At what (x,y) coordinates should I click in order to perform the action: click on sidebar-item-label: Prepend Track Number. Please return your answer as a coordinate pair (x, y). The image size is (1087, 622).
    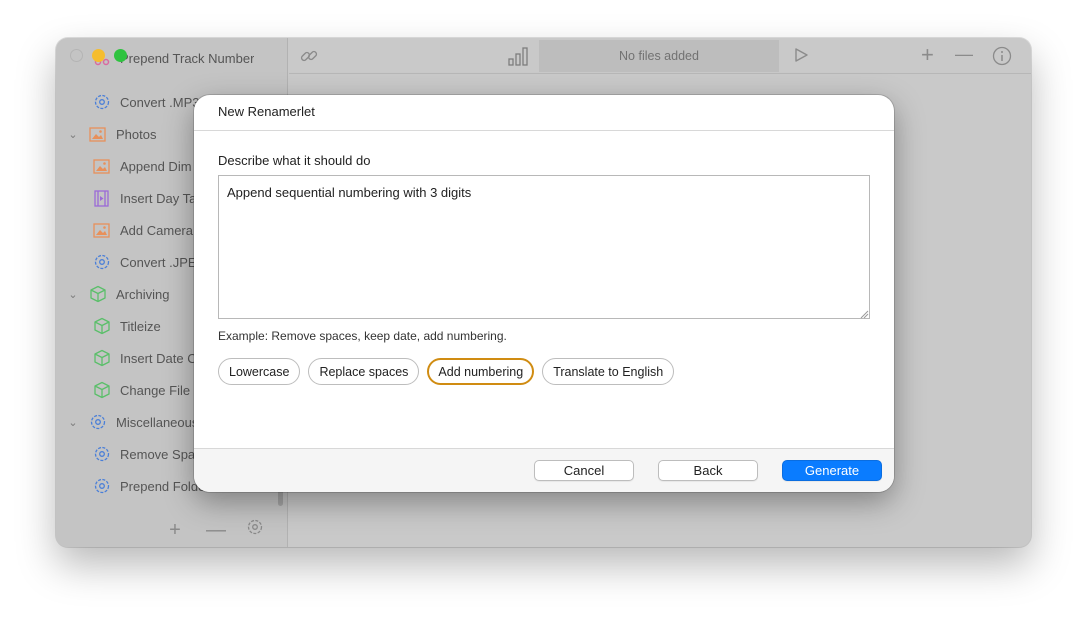
    Looking at the image, I should click on (187, 58).